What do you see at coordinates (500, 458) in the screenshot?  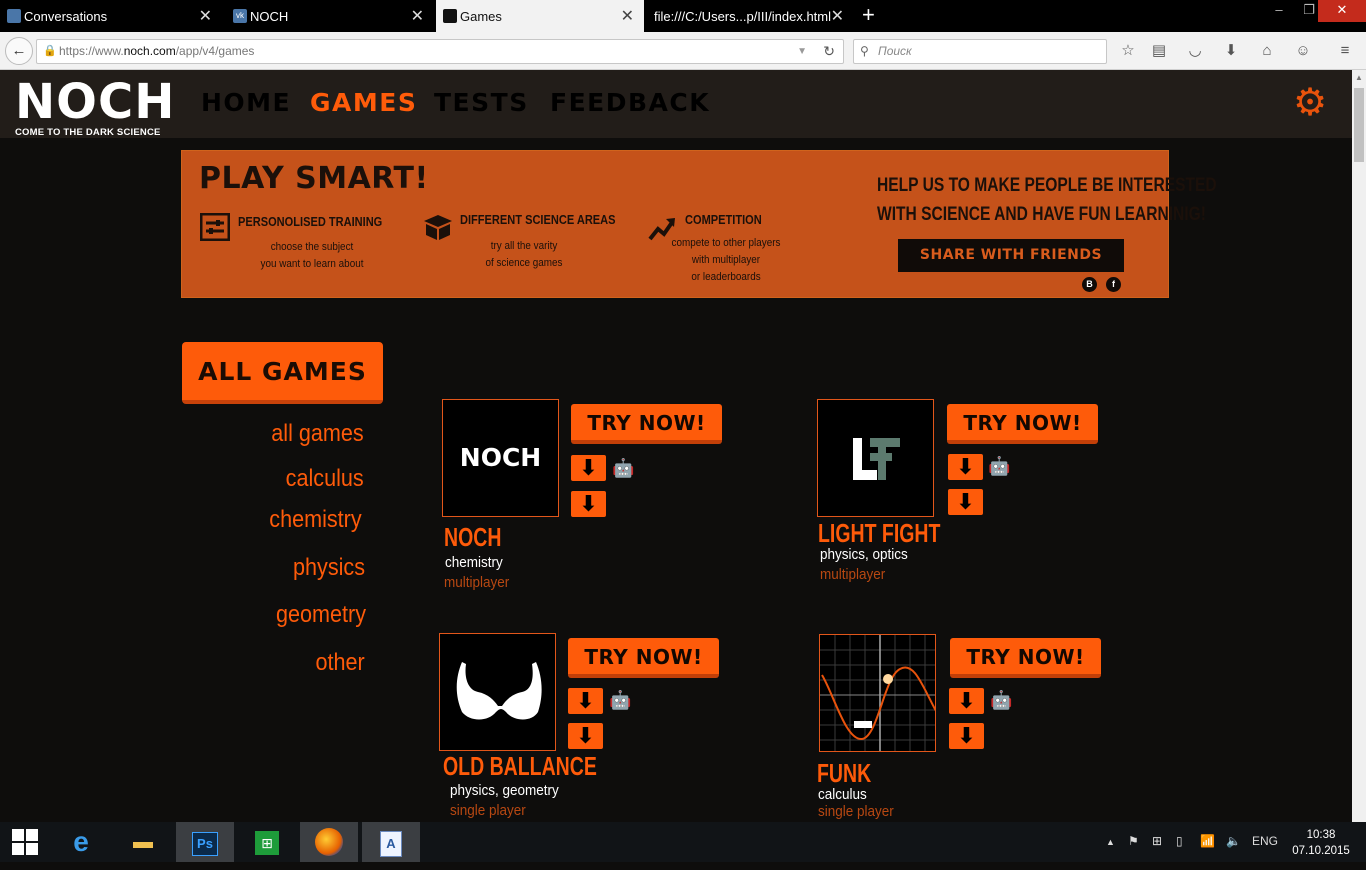 I see `game-thumbnail: NOCH` at bounding box center [500, 458].